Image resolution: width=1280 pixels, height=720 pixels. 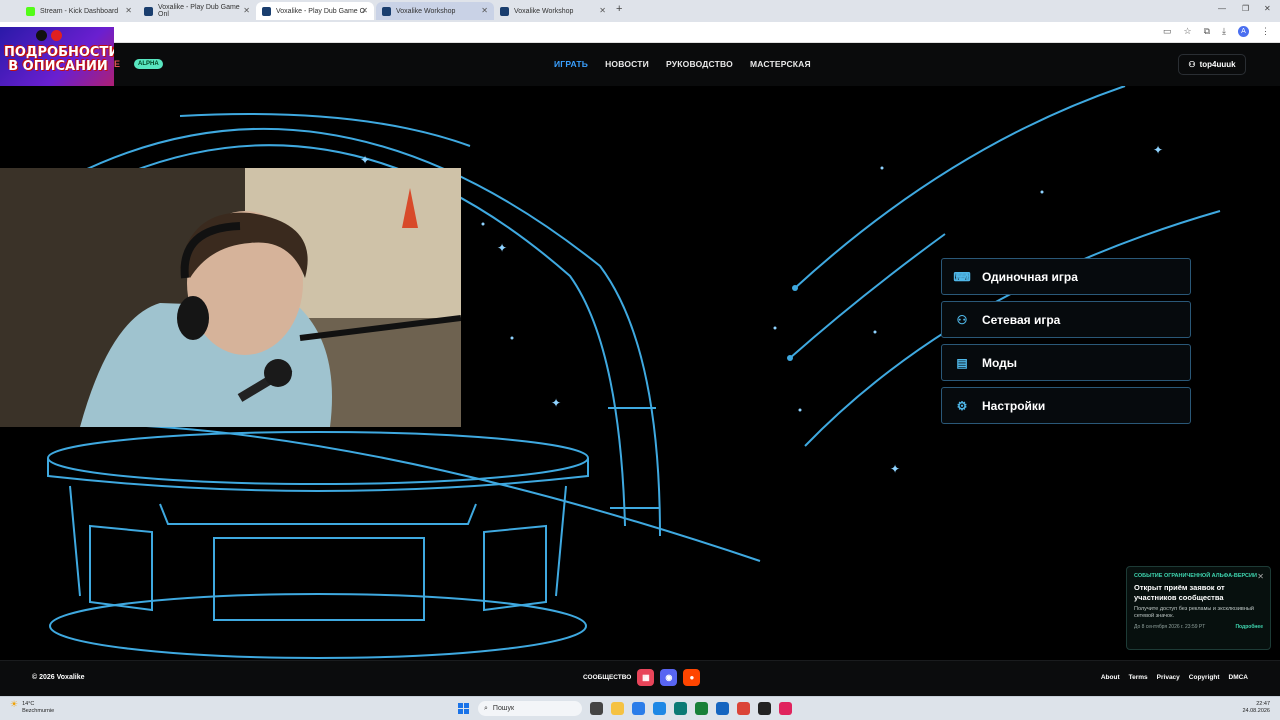 What do you see at coordinates (640, 32) in the screenshot?
I see `address-bar: ▭ ☆ ⧉ ⤓ A ⋮` at bounding box center [640, 32].